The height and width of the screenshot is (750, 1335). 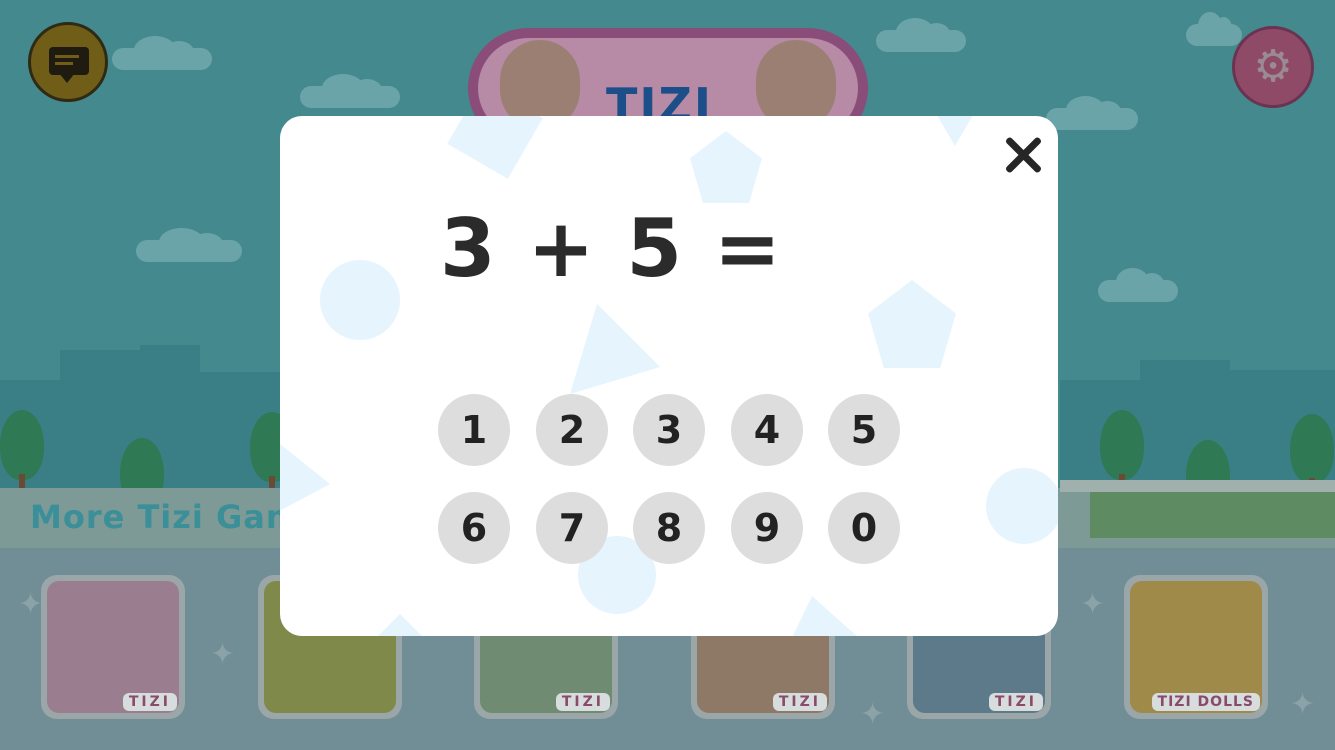 I want to click on park-path, so click(x=1197, y=486).